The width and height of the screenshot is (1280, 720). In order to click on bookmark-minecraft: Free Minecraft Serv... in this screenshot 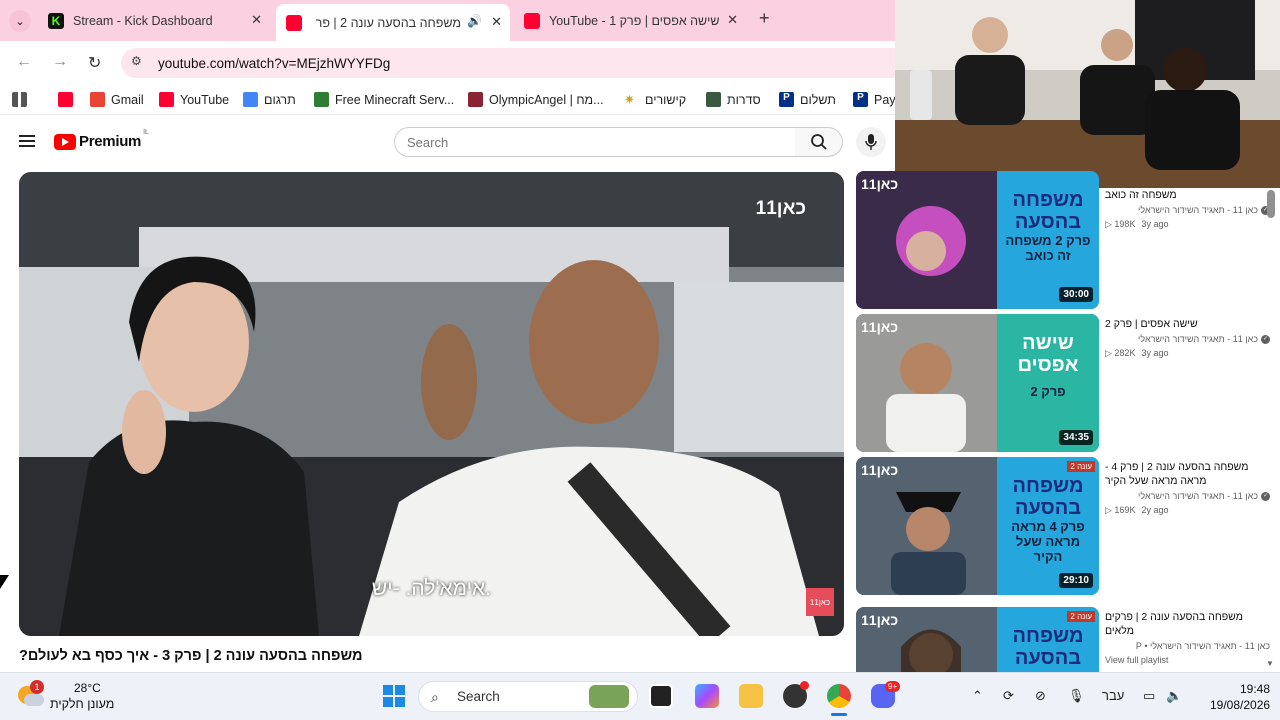, I will do `click(384, 99)`.